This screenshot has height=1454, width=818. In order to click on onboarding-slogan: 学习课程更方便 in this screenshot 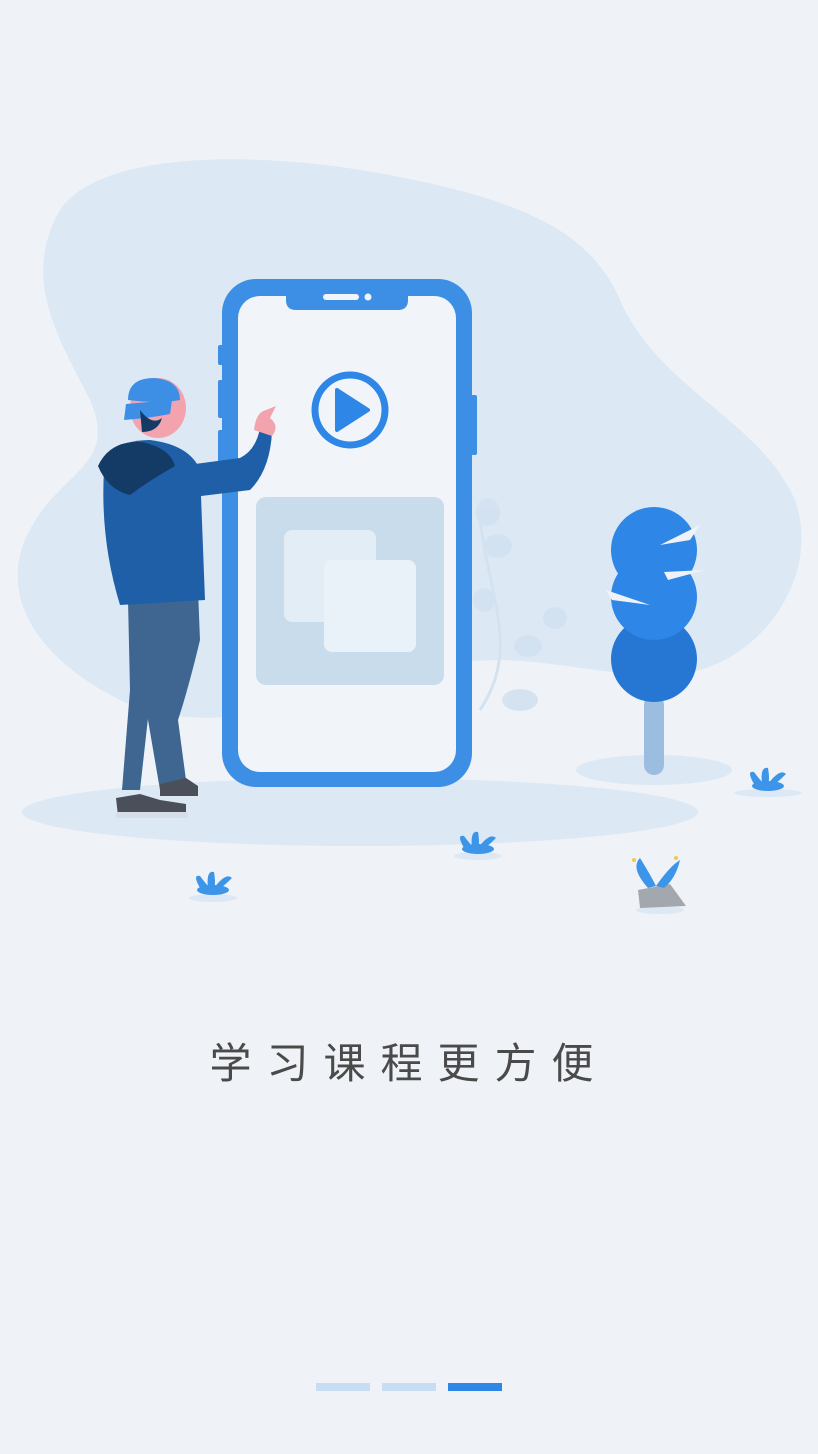, I will do `click(409, 1063)`.